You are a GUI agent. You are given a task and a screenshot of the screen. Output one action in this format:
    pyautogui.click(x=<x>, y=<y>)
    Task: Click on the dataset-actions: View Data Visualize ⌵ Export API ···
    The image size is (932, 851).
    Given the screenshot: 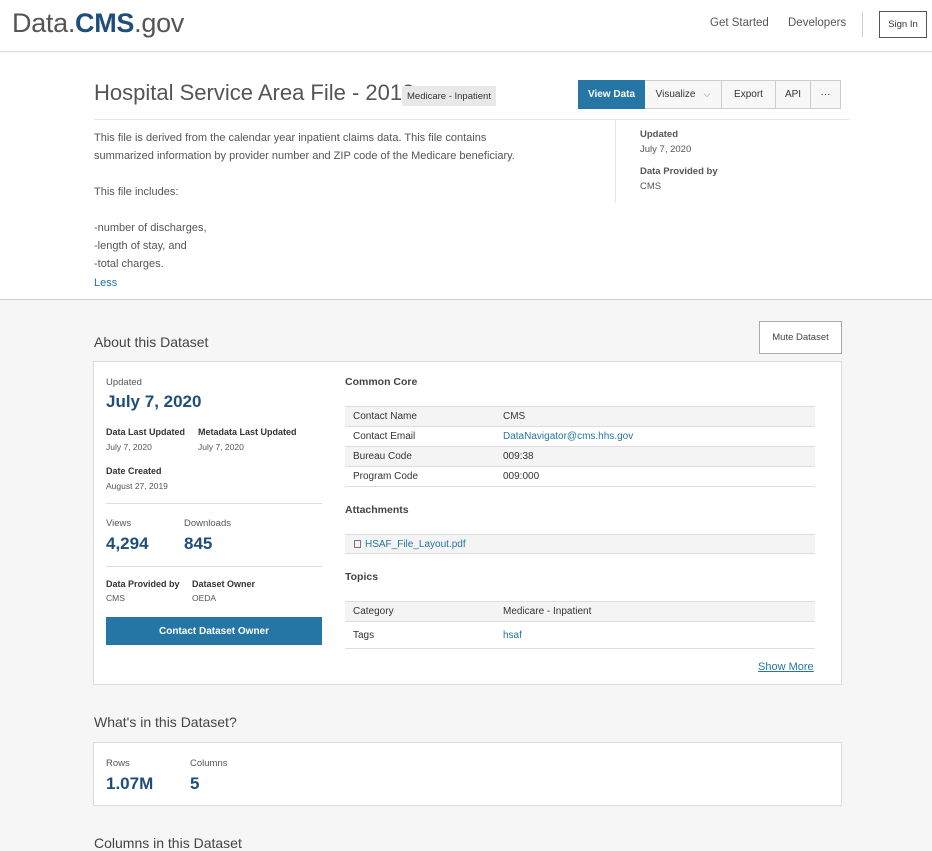 What is the action you would take?
    pyautogui.click(x=709, y=94)
    